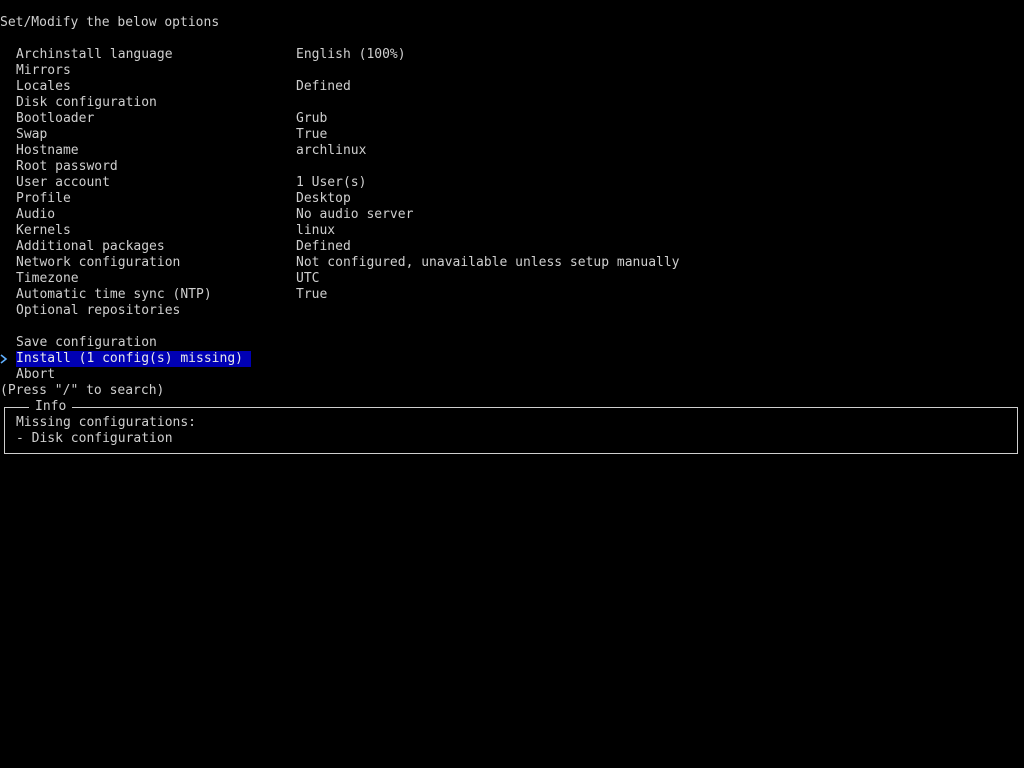  Describe the element at coordinates (63, 182) in the screenshot. I see `option-label: User account` at that location.